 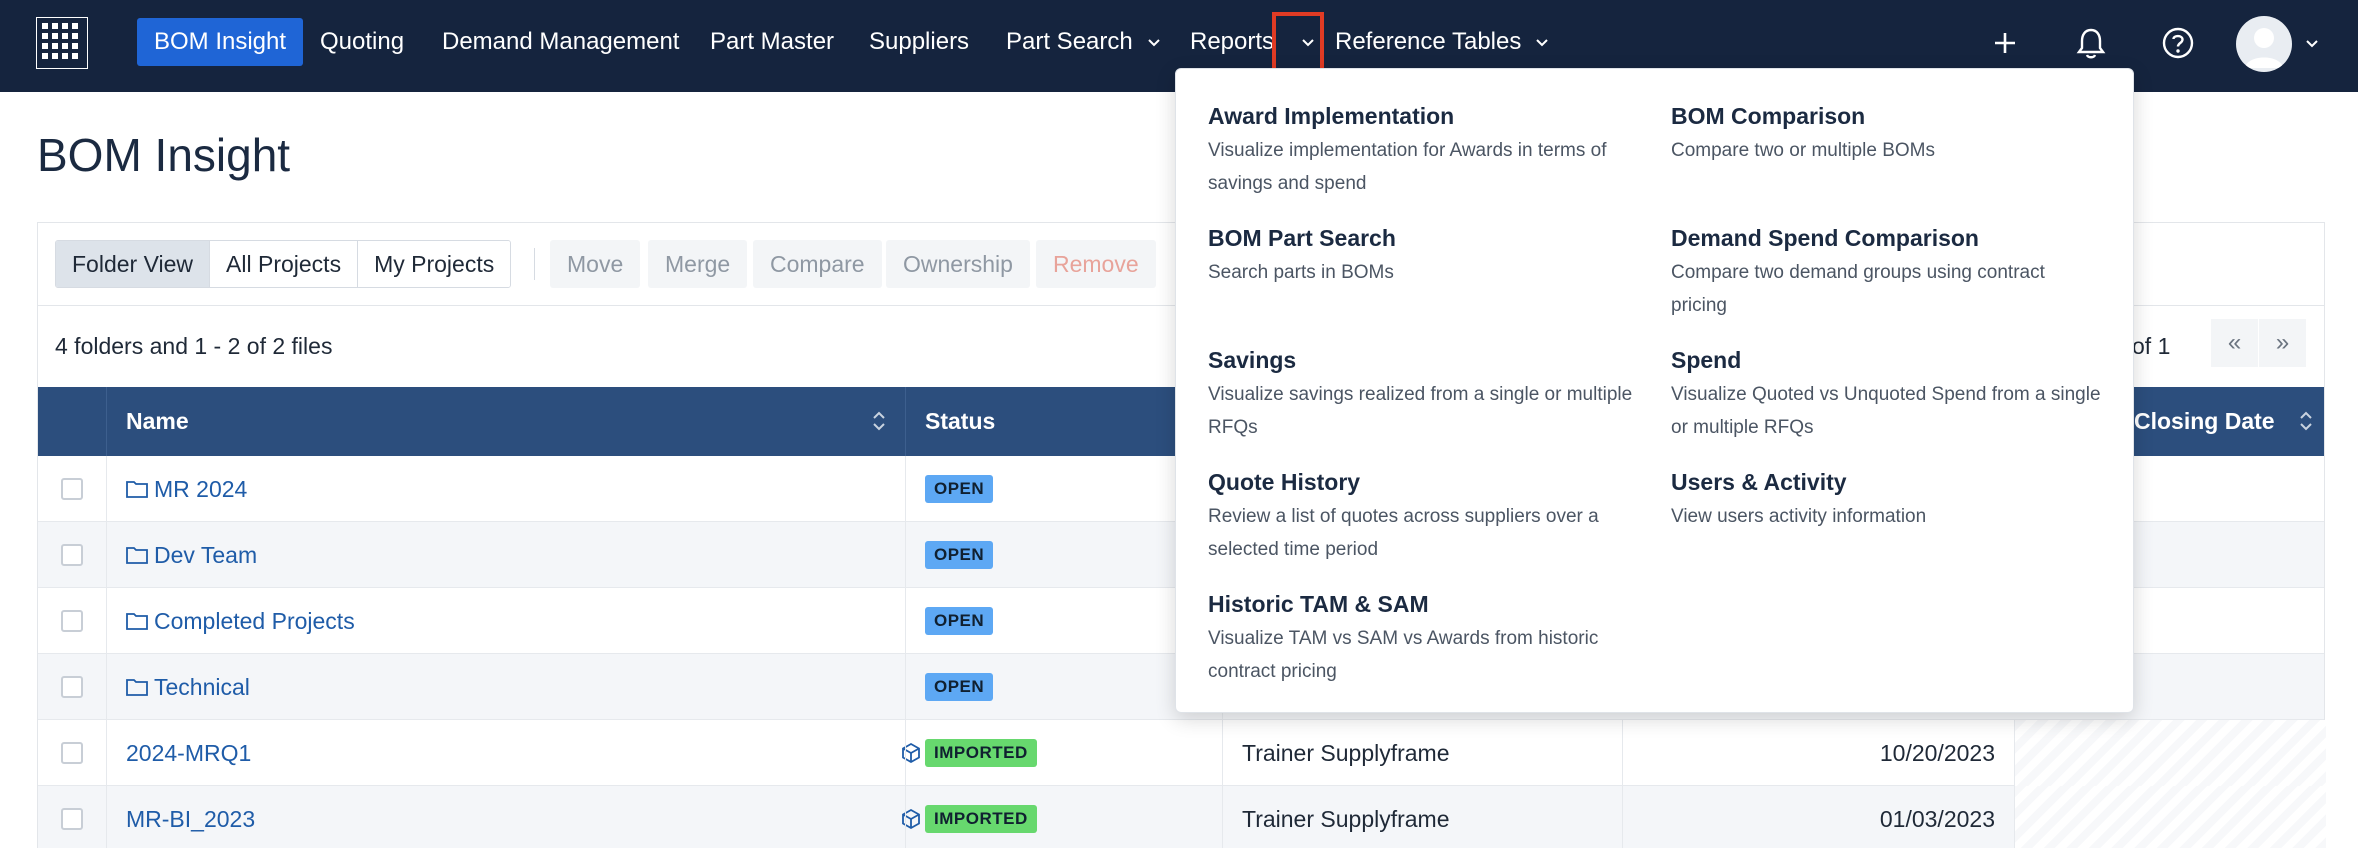 What do you see at coordinates (2264, 48) in the screenshot?
I see `user-avatar-icon` at bounding box center [2264, 48].